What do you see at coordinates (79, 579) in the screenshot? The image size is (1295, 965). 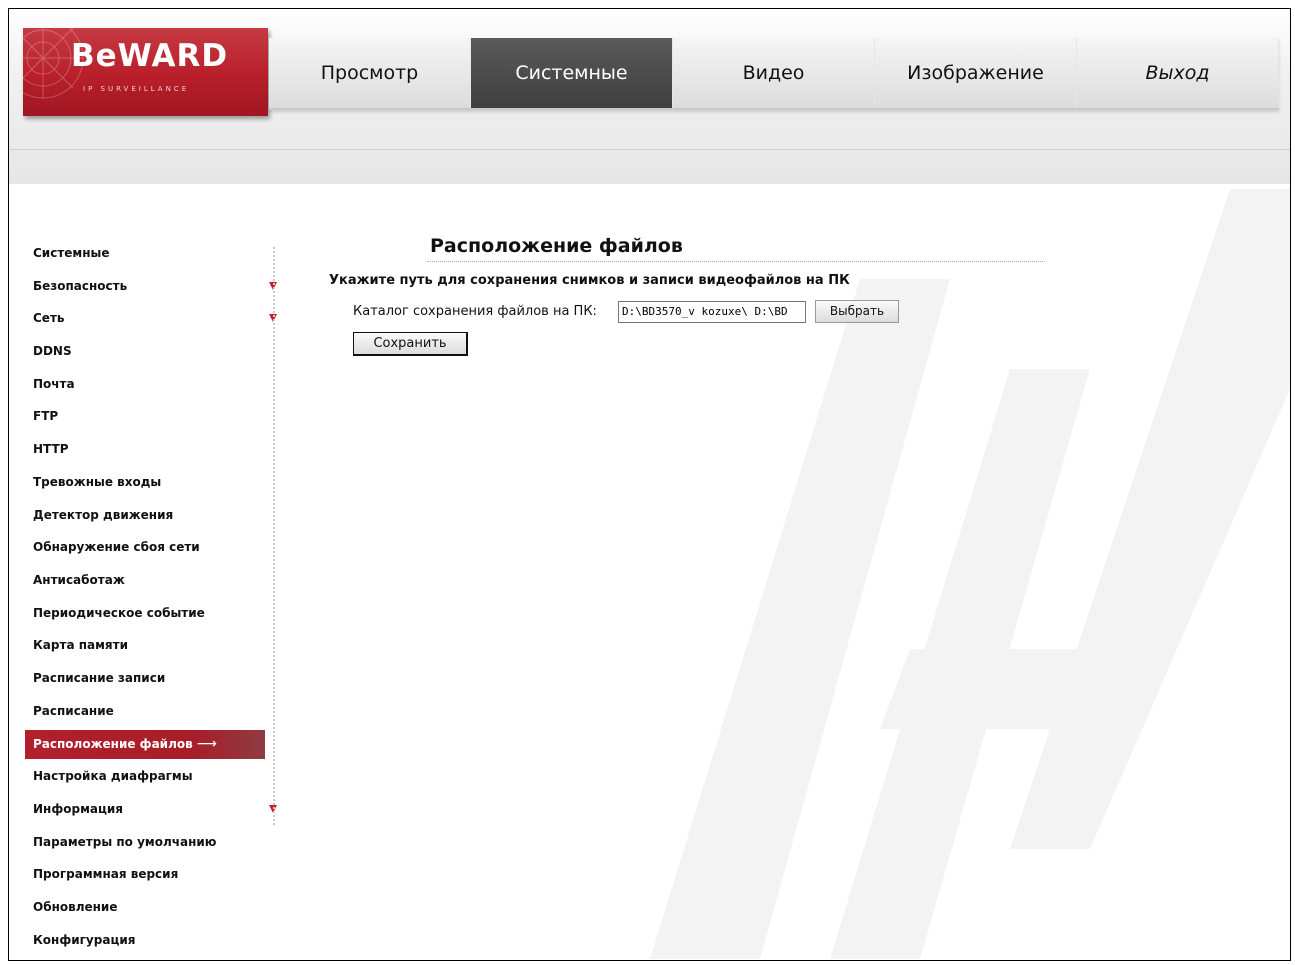 I see `sidebar-item-label: Антисаботаж` at bounding box center [79, 579].